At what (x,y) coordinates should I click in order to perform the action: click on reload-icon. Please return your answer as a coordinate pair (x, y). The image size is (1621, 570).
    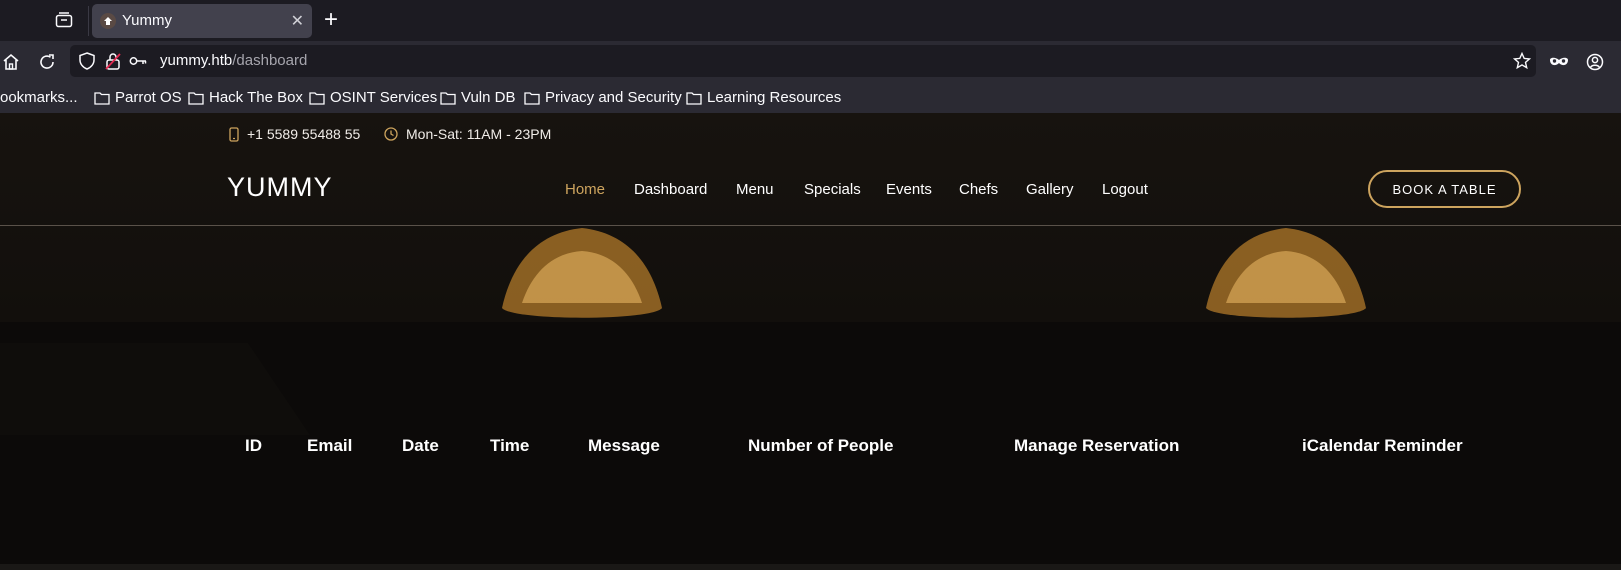
    Looking at the image, I should click on (47, 62).